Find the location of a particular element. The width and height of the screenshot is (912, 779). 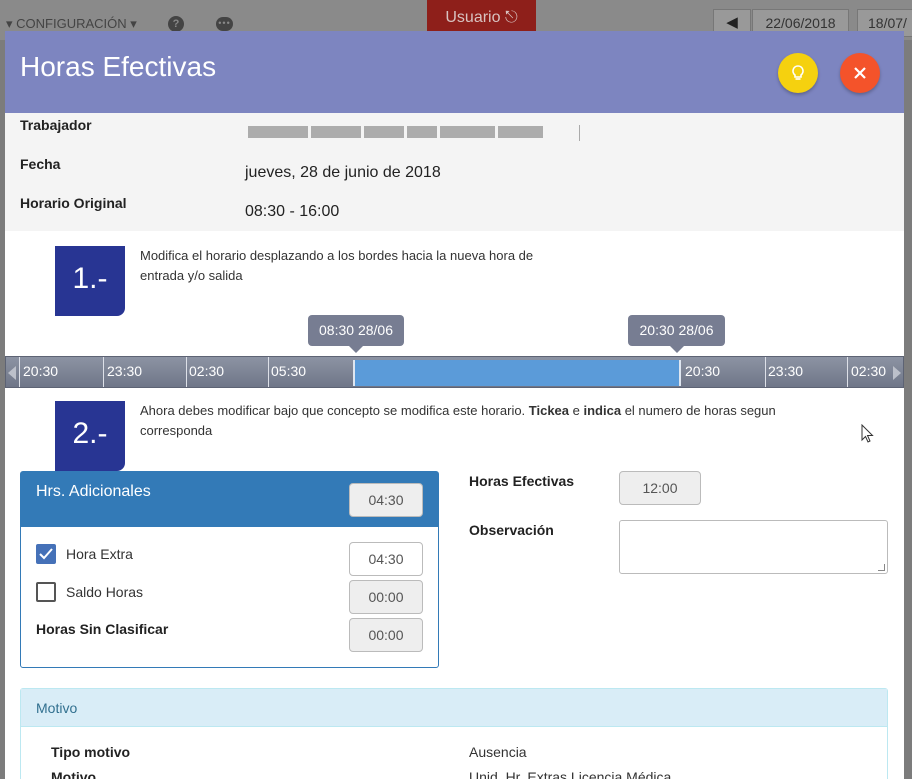

logout-icon: ⎋ is located at coordinates (511, 17).